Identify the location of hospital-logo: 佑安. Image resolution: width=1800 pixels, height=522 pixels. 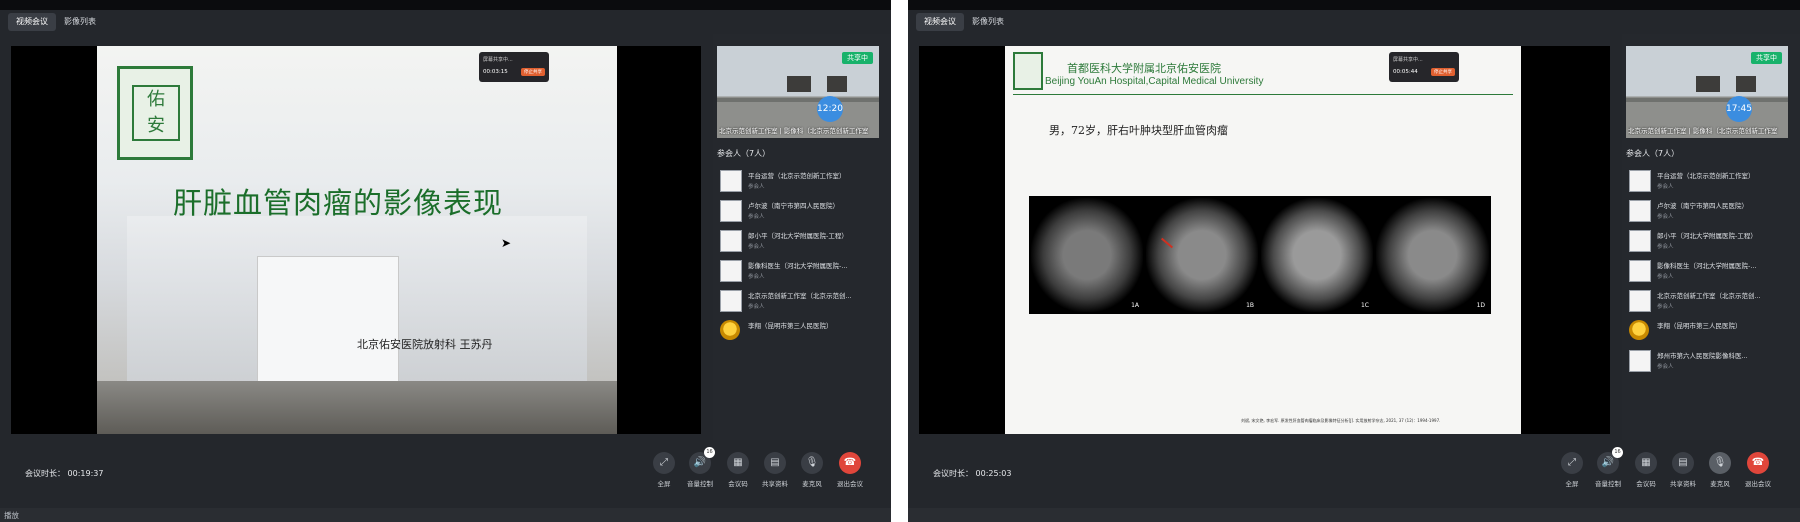
(155, 113).